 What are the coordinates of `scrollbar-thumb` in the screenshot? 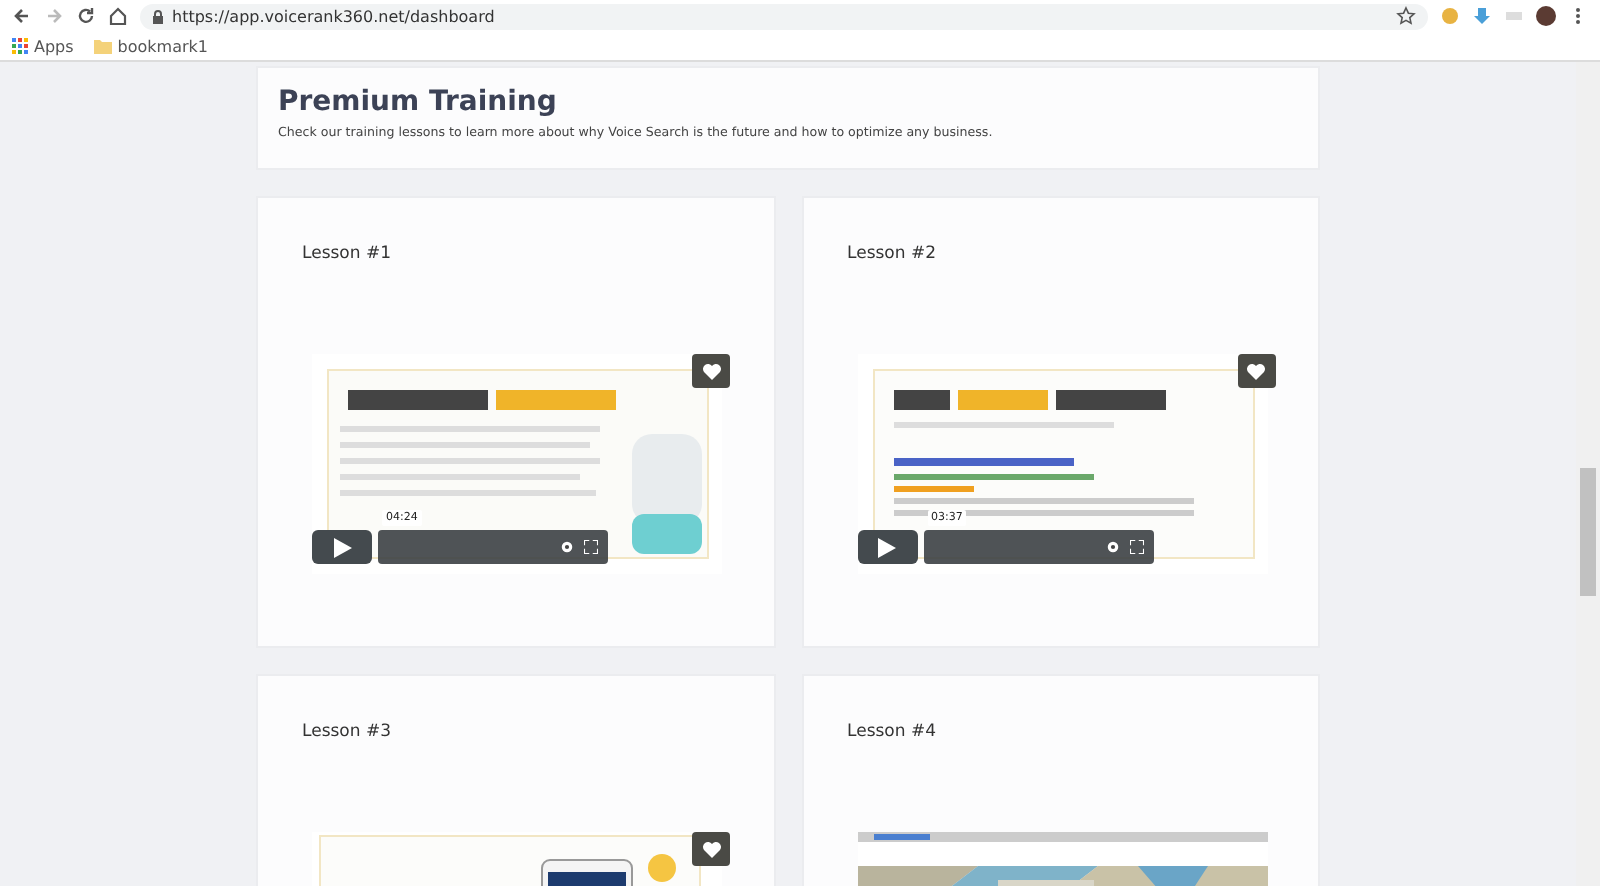 It's located at (1588, 532).